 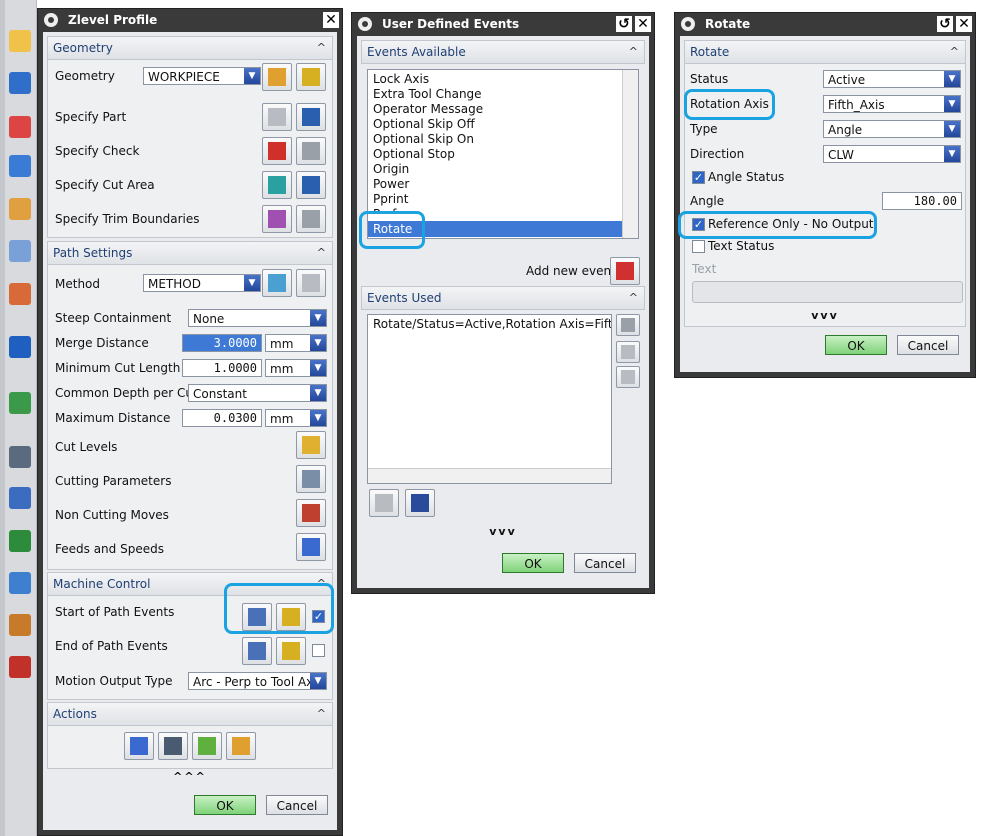 I want to click on type-select: Angle ▼, so click(x=892, y=129).